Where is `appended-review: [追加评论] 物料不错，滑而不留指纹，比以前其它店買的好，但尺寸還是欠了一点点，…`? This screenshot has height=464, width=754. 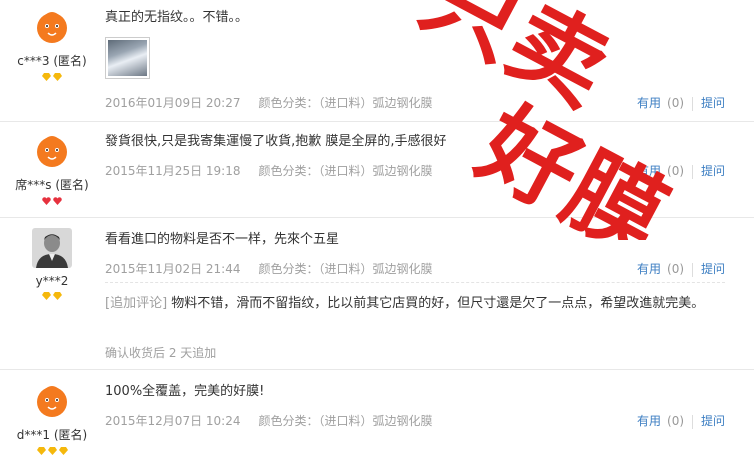
appended-review: [追加评论] 物料不错，滑而不留指纹，比以前其它店買的好，但尺寸還是欠了一点点，… is located at coordinates (415, 304).